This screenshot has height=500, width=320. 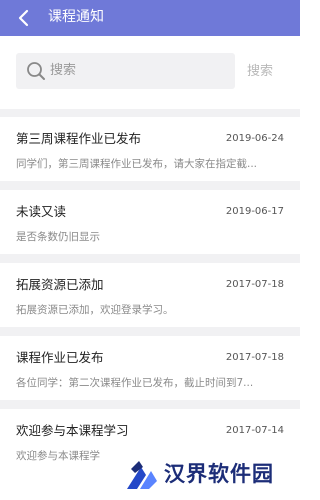 What do you see at coordinates (254, 430) in the screenshot?
I see `notice-date: 2017-07-14` at bounding box center [254, 430].